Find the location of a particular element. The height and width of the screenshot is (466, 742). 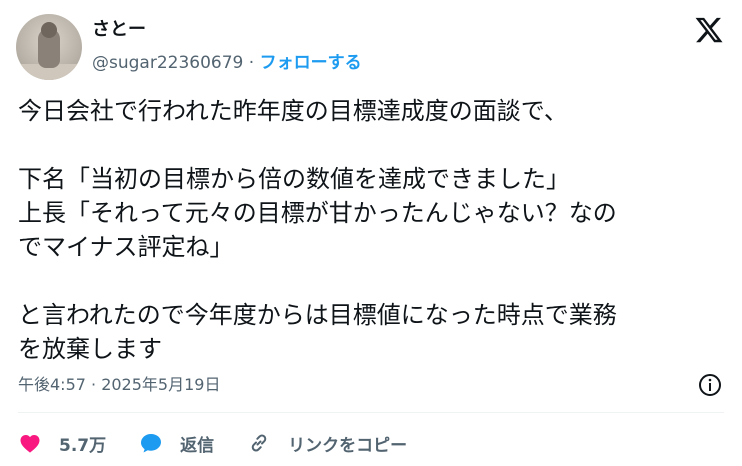

user-handle: @sugar22360679 is located at coordinates (167, 63).